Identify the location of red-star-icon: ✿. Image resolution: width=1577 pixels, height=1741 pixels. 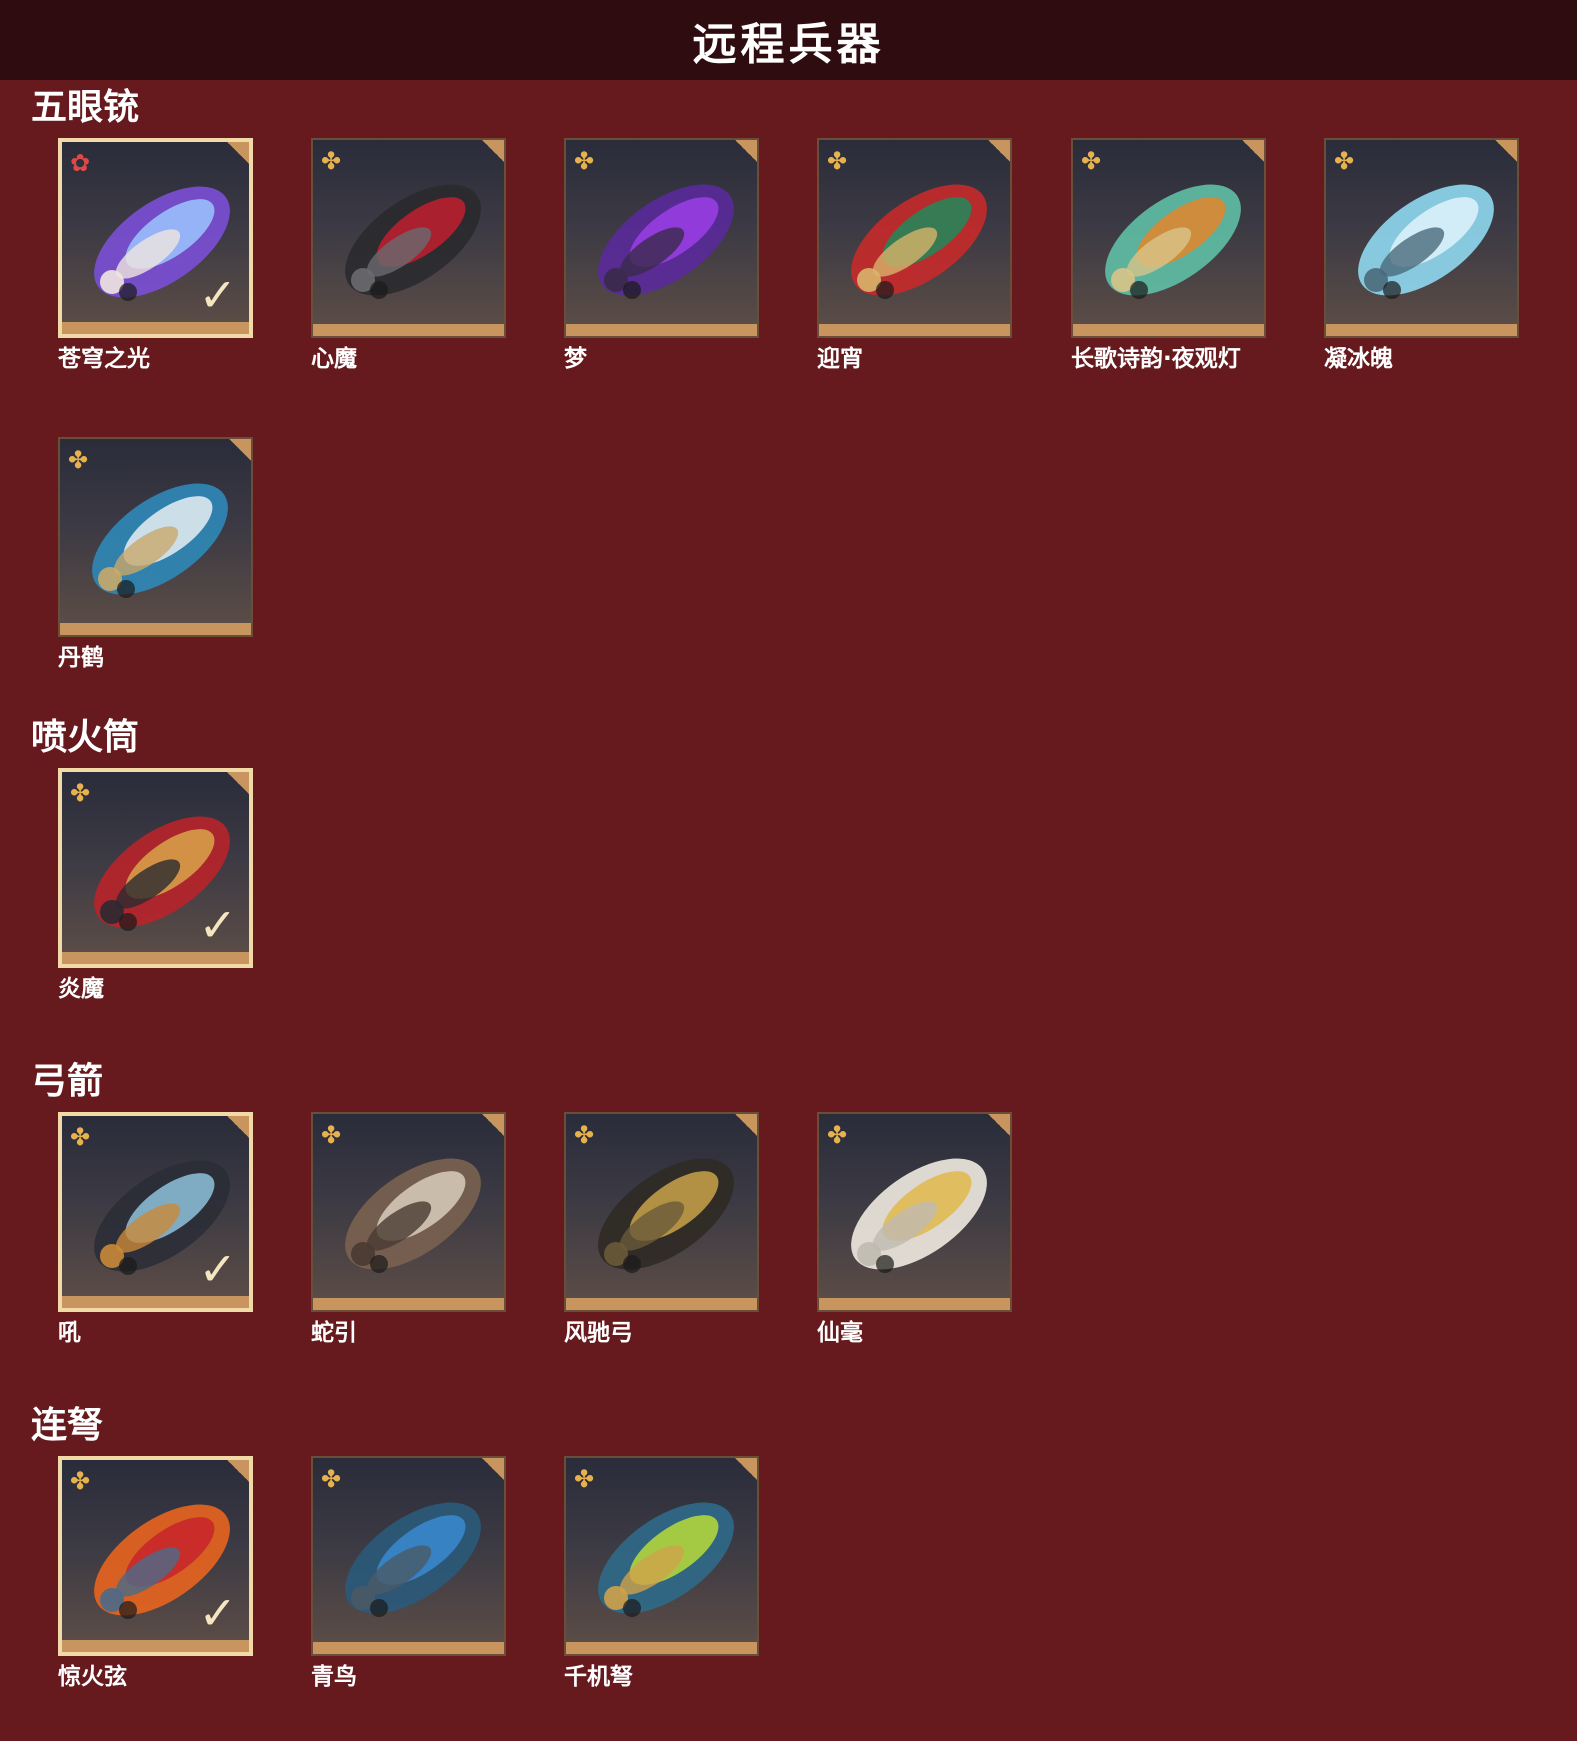
(80, 163).